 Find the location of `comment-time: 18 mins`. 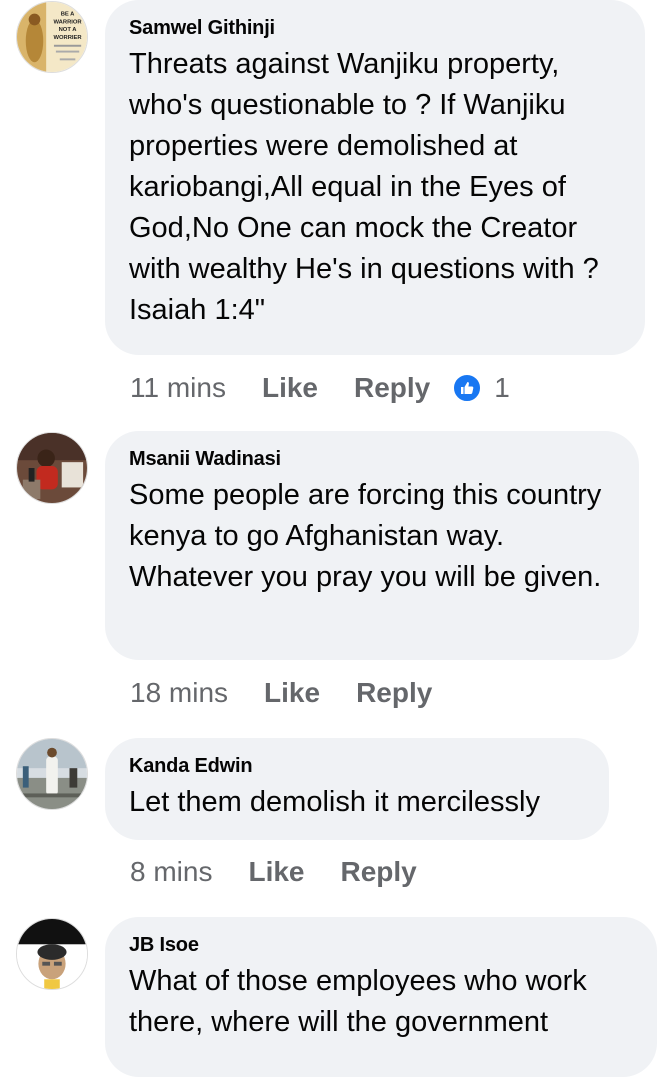

comment-time: 18 mins is located at coordinates (179, 693).